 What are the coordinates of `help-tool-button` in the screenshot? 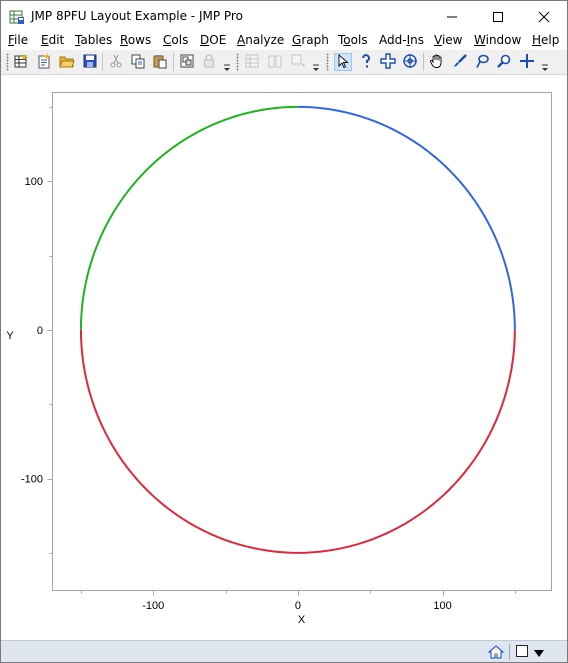 It's located at (366, 62).